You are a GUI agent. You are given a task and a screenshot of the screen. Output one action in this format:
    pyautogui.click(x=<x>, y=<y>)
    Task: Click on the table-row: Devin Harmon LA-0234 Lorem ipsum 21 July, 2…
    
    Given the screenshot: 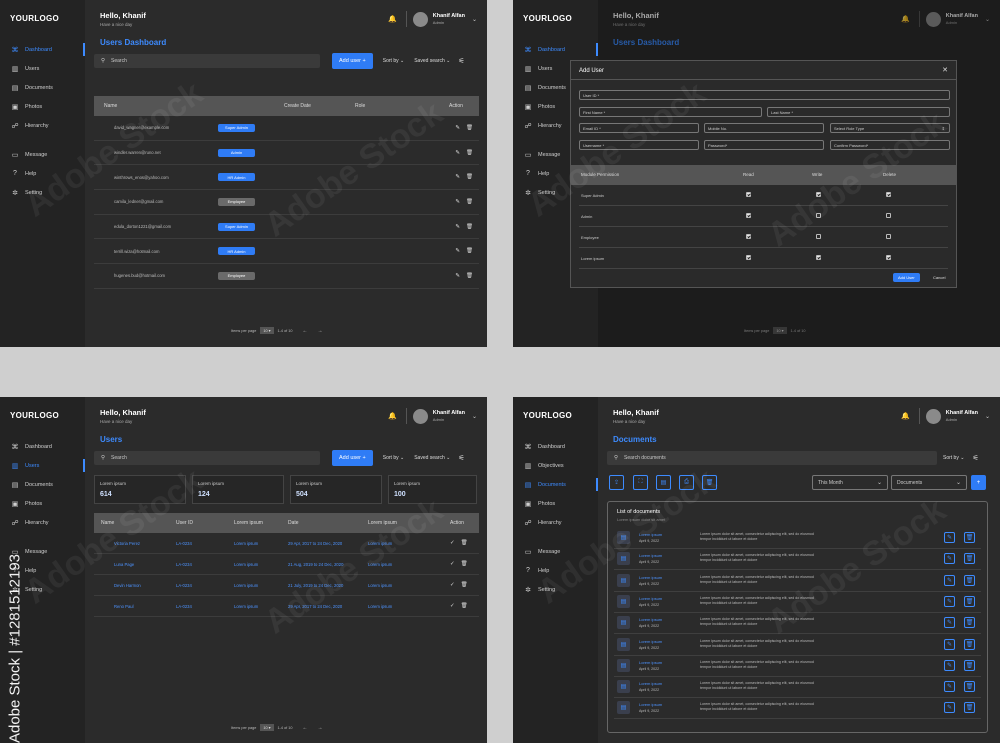 What is the action you would take?
    pyautogui.click(x=286, y=585)
    